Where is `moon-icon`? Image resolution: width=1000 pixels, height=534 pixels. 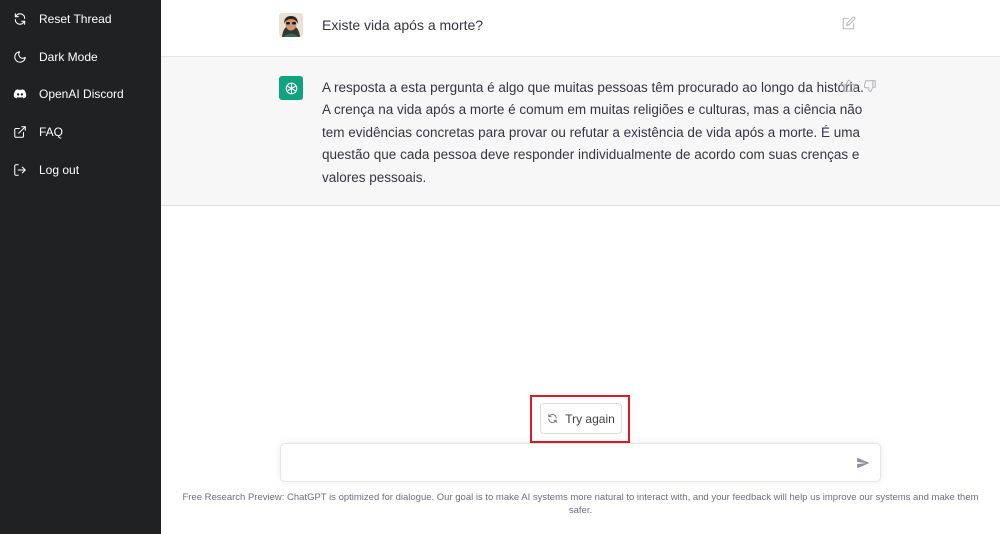 moon-icon is located at coordinates (20, 57).